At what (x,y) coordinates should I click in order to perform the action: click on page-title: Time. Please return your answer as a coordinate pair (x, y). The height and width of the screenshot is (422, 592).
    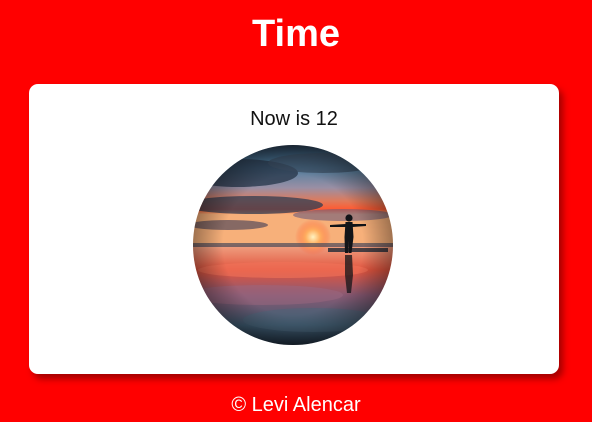
    Looking at the image, I should click on (295, 34).